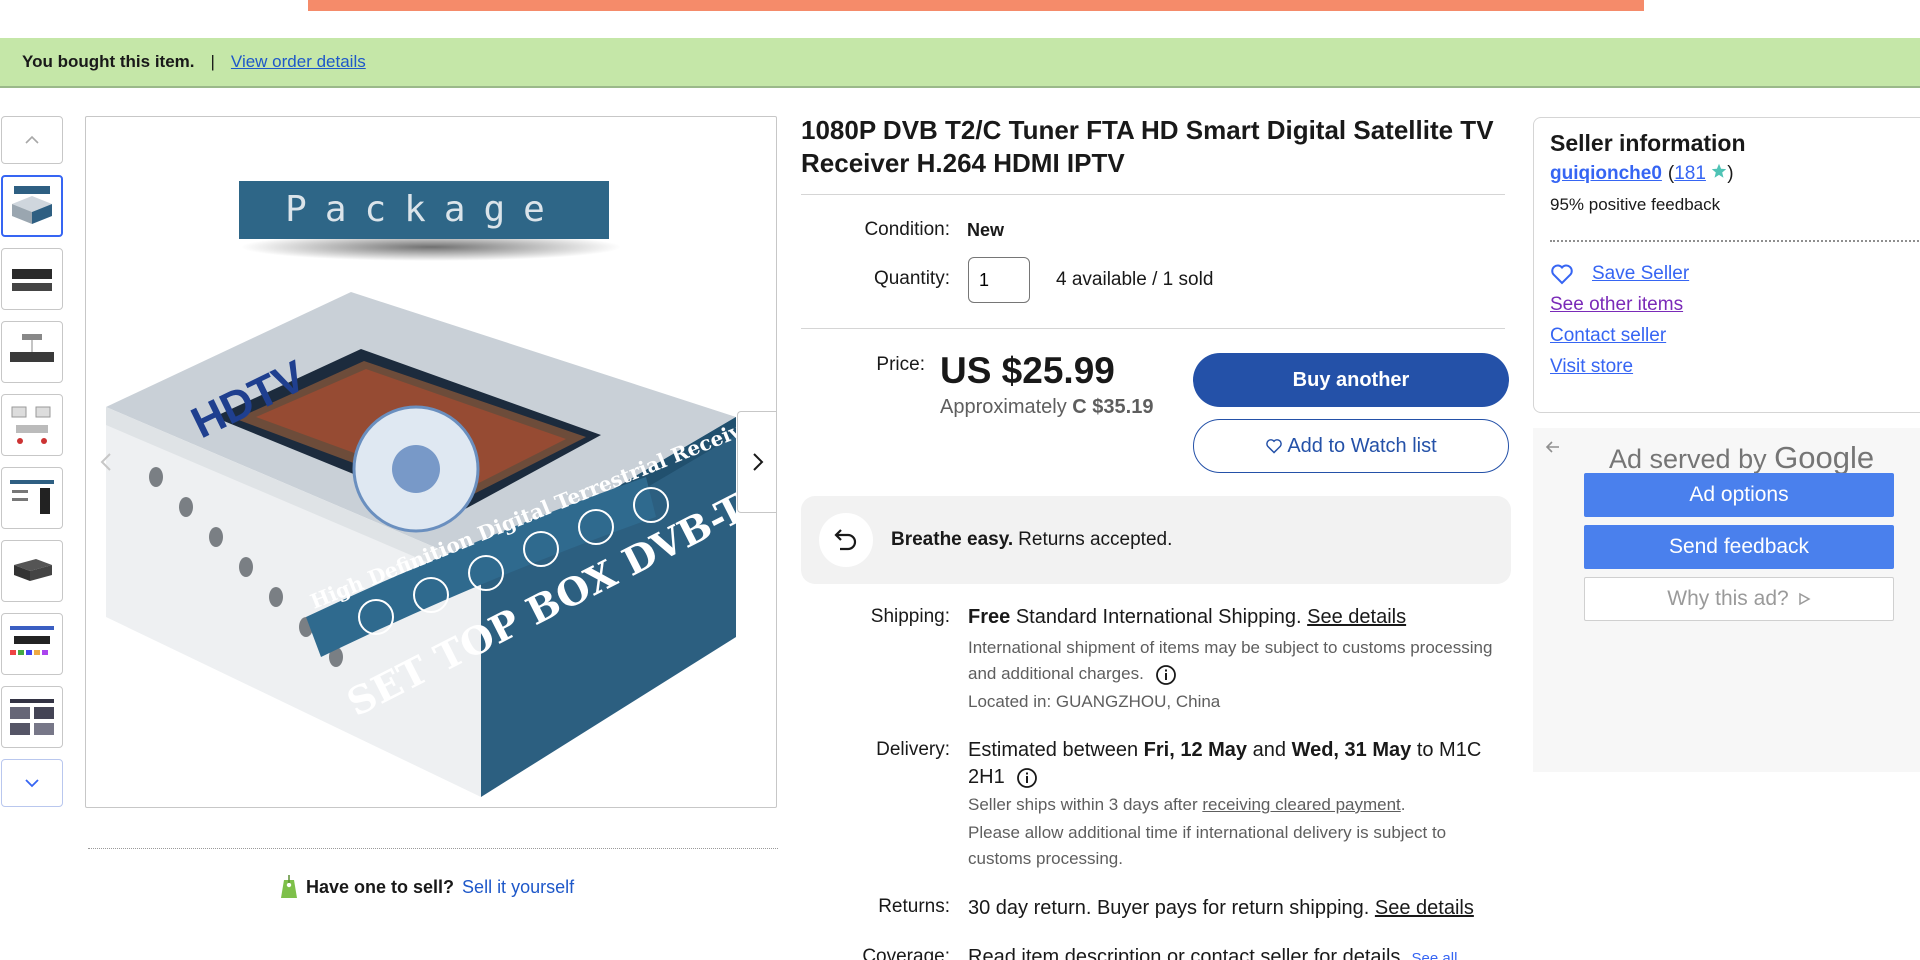 Image resolution: width=1920 pixels, height=960 pixels. Describe the element at coordinates (1606, 174) in the screenshot. I see `seller-name-link: guiqionche0` at that location.